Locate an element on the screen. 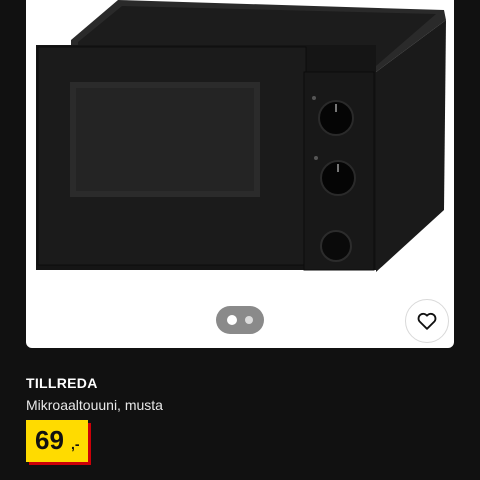 The height and width of the screenshot is (480, 480). image-carousel-indicator is located at coordinates (240, 320).